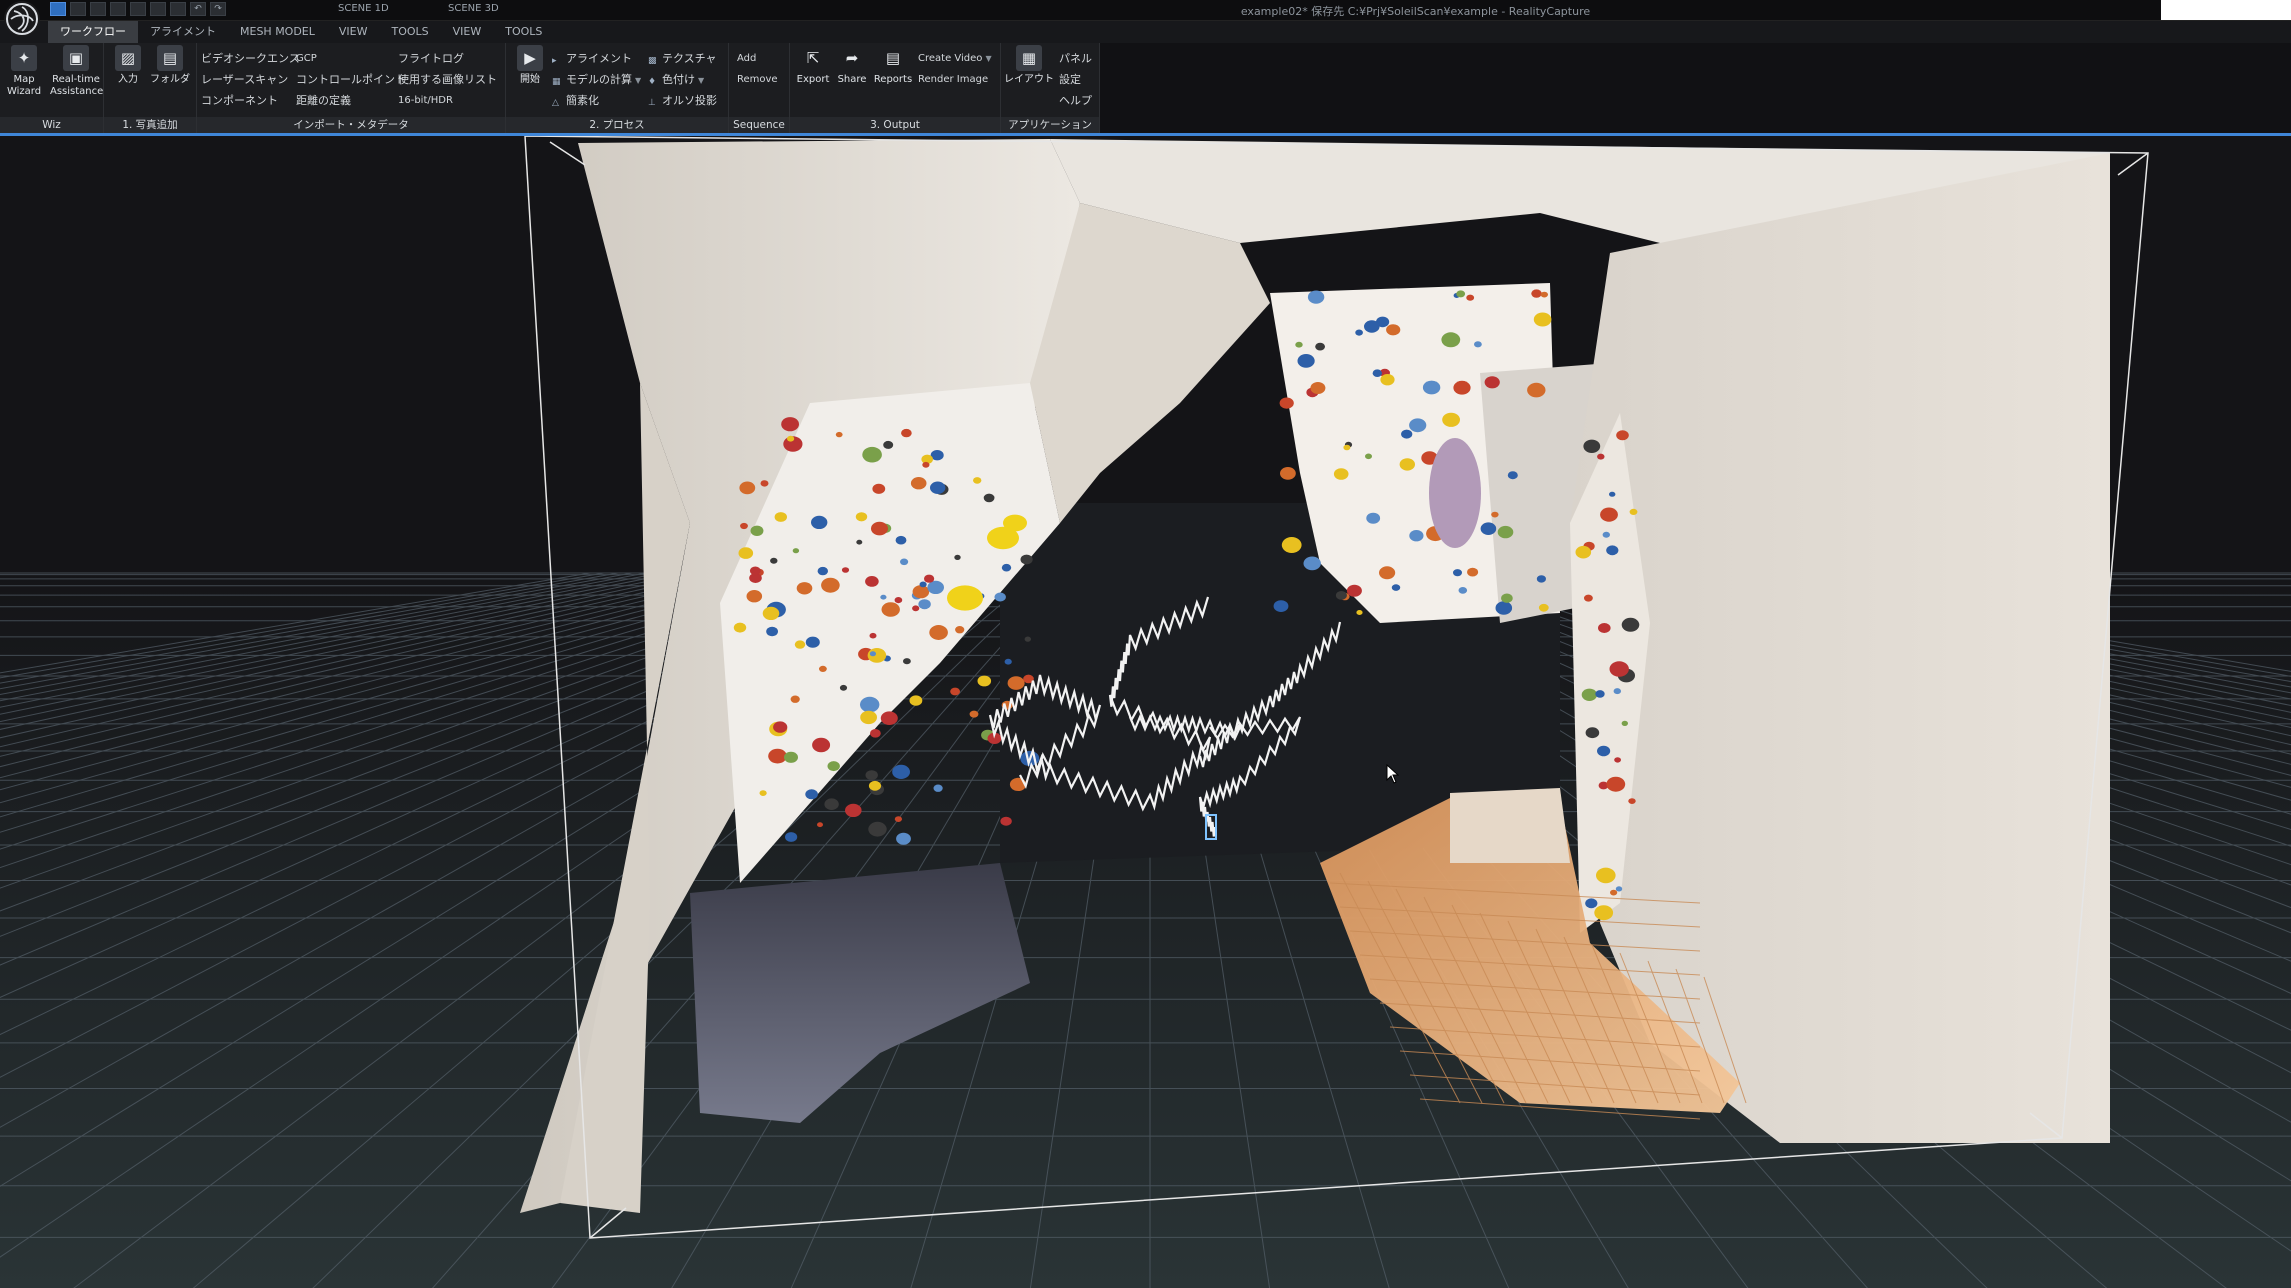 This screenshot has height=1288, width=2291. What do you see at coordinates (523, 32) in the screenshot?
I see `tab-tools-2: TOOLS` at bounding box center [523, 32].